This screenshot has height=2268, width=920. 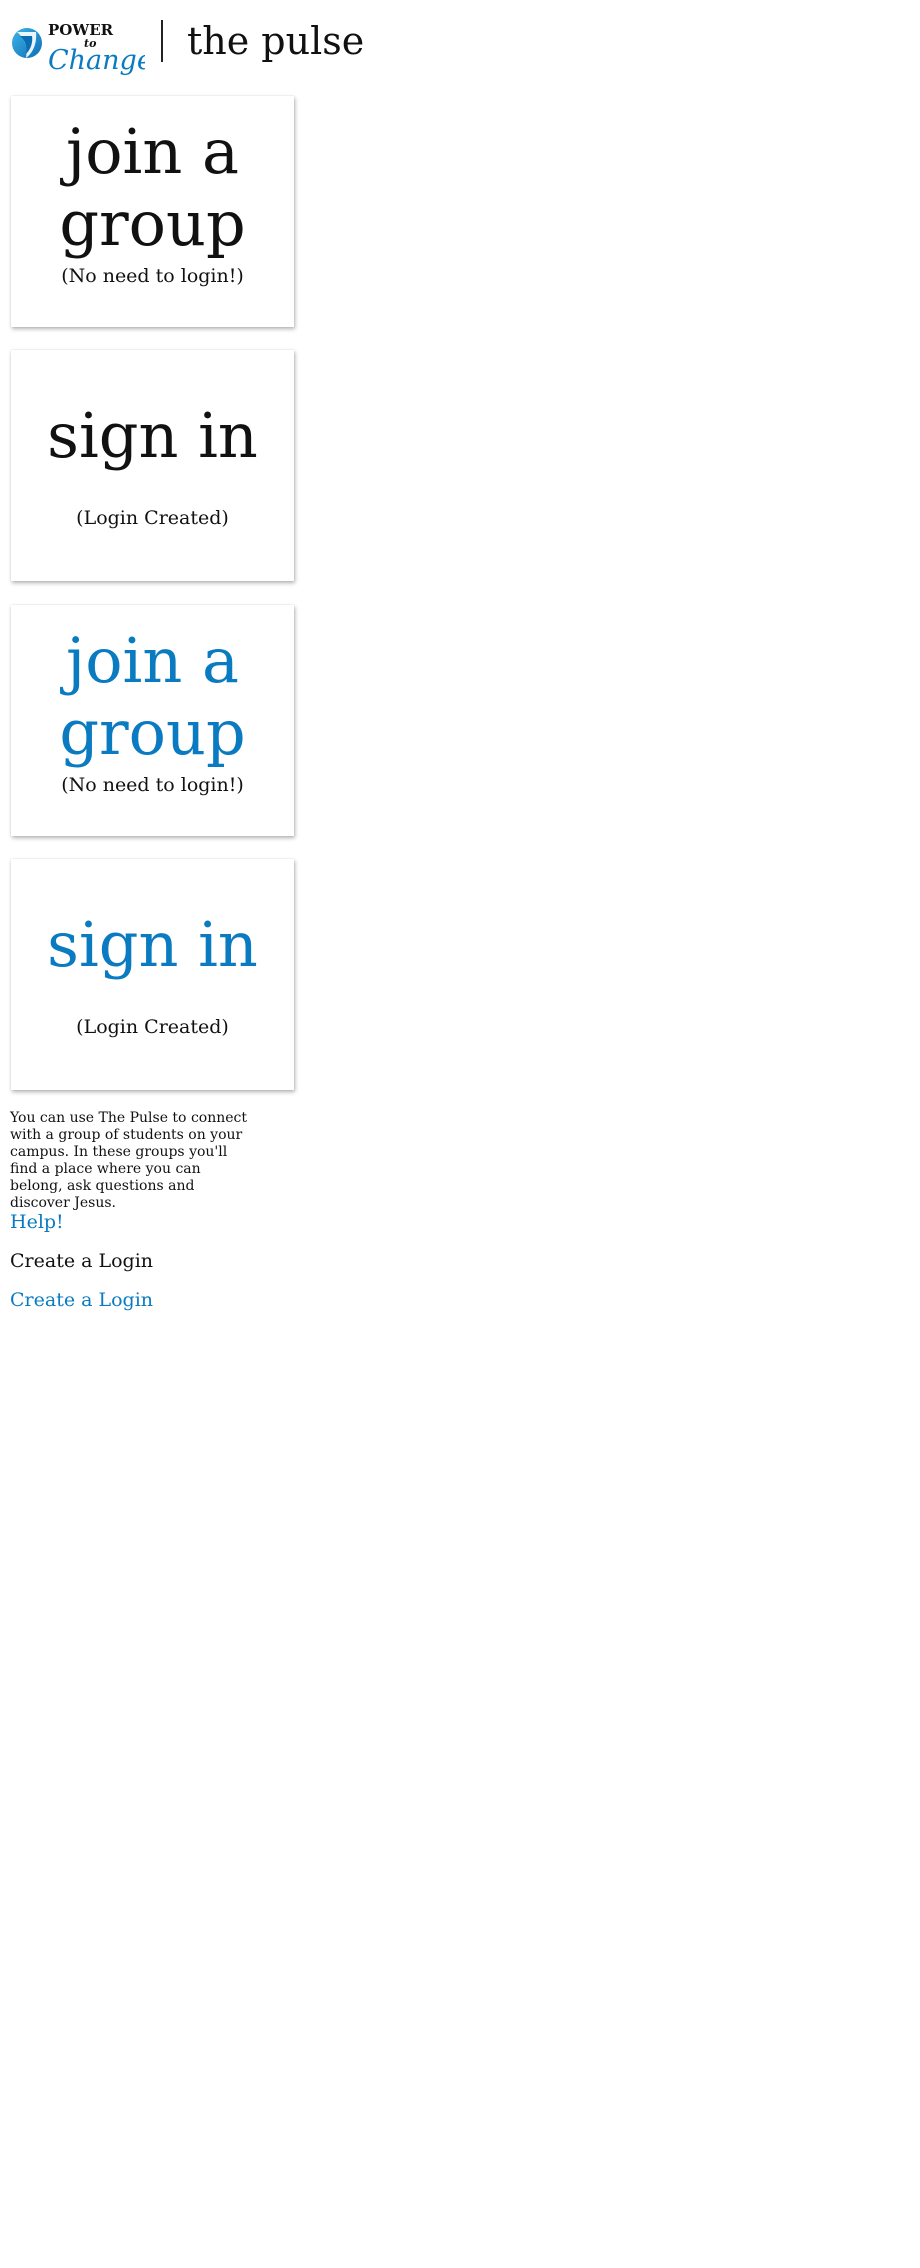 What do you see at coordinates (81, 30) in the screenshot?
I see `logo-text-power: POWER` at bounding box center [81, 30].